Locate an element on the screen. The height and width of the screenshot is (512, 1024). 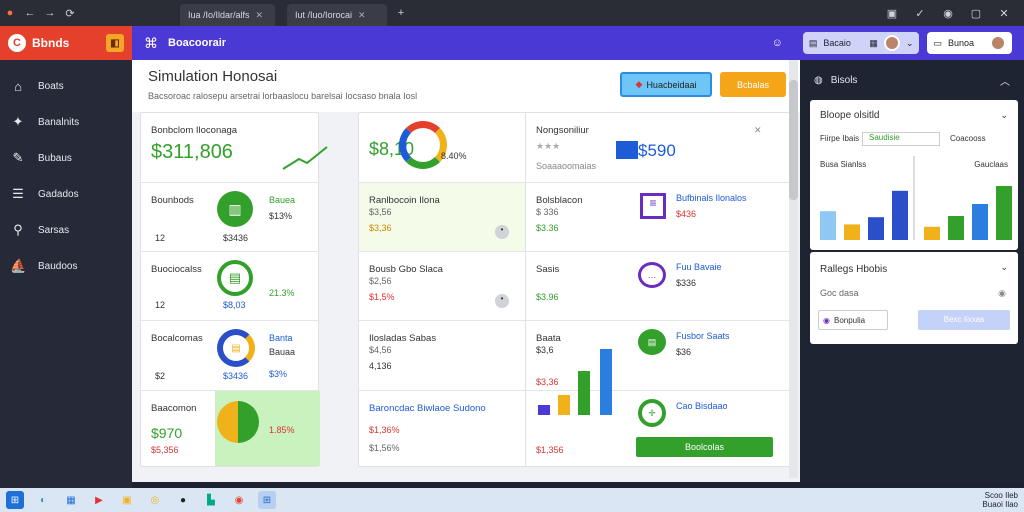
store-icon: ▦ is located at coordinates (71, 500).